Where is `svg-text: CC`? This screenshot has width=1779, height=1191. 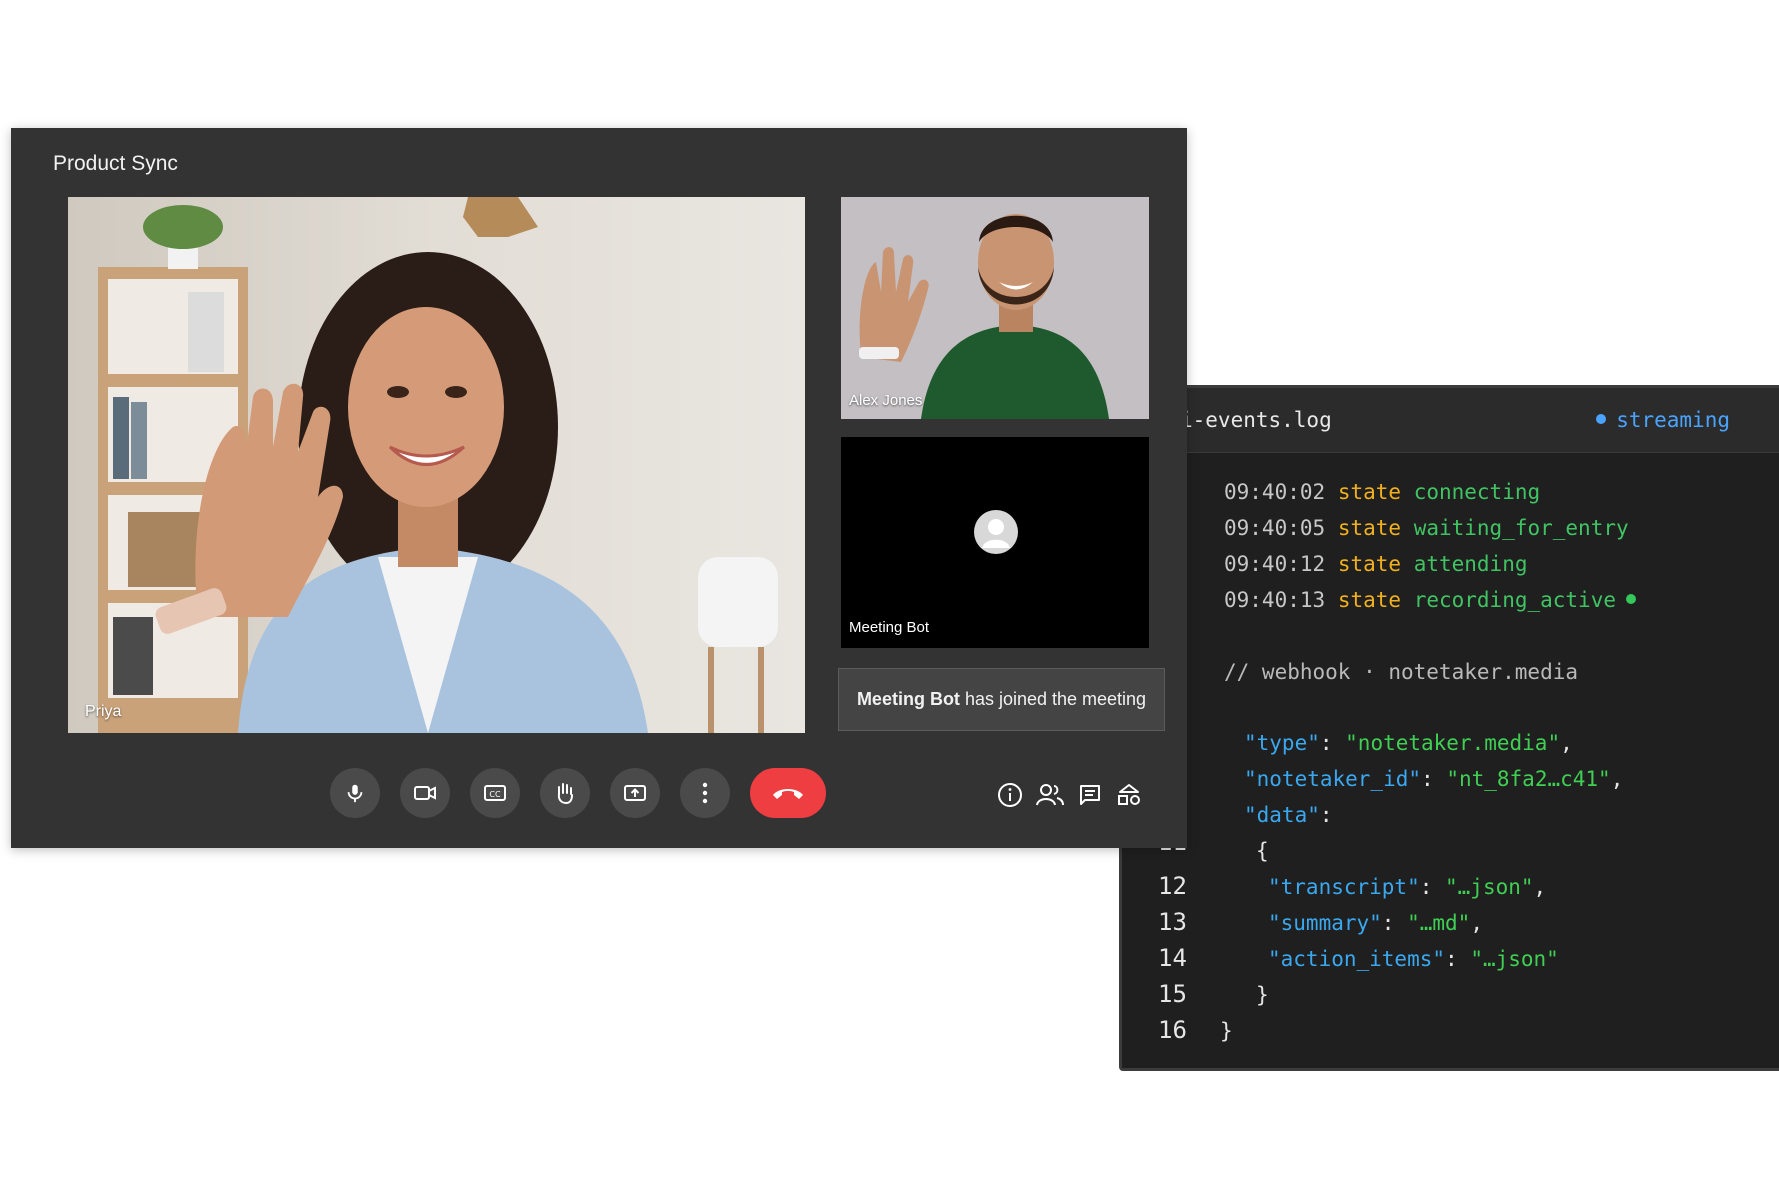 svg-text: CC is located at coordinates (495, 794).